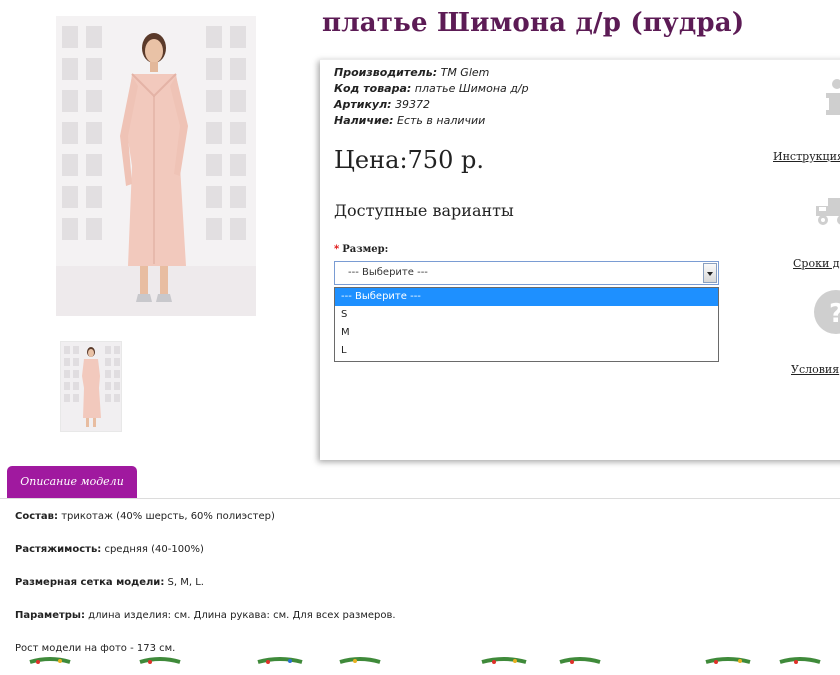  What do you see at coordinates (526, 333) in the screenshot?
I see `size-option-m: M` at bounding box center [526, 333].